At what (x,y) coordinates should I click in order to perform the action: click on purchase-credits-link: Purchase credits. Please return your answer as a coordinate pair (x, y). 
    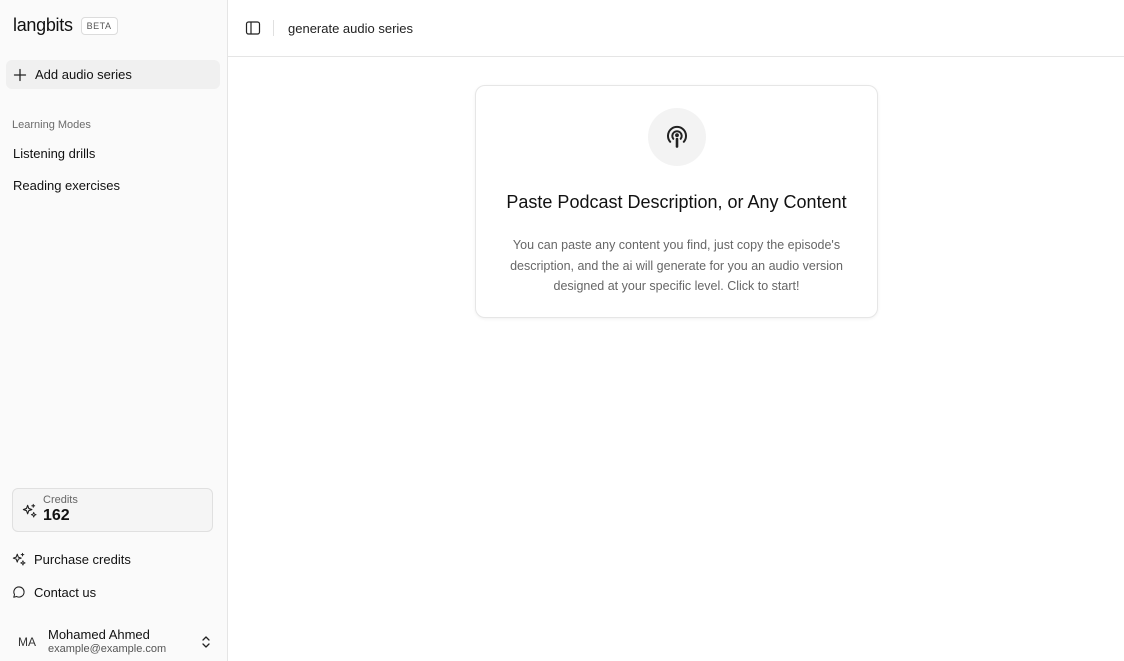
    Looking at the image, I should click on (113, 559).